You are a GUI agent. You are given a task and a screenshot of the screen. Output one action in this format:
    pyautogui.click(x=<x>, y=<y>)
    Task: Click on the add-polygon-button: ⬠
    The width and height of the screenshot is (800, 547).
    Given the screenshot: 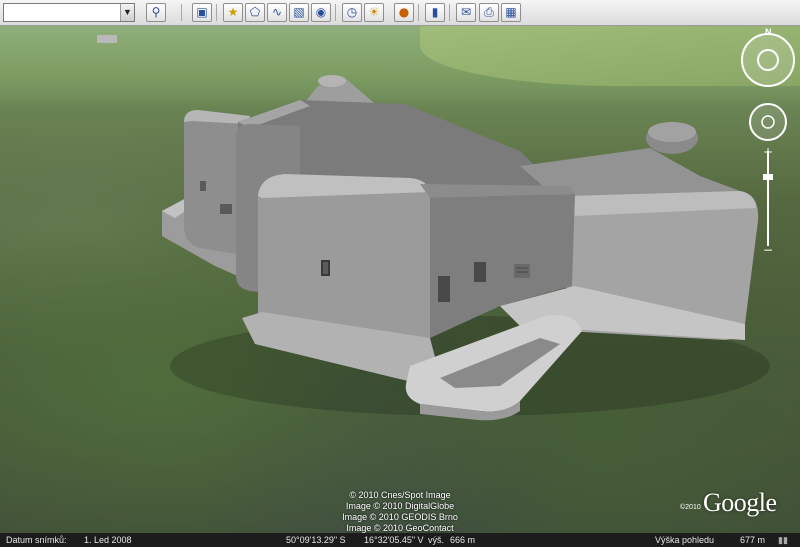 What is the action you would take?
    pyautogui.click(x=255, y=12)
    